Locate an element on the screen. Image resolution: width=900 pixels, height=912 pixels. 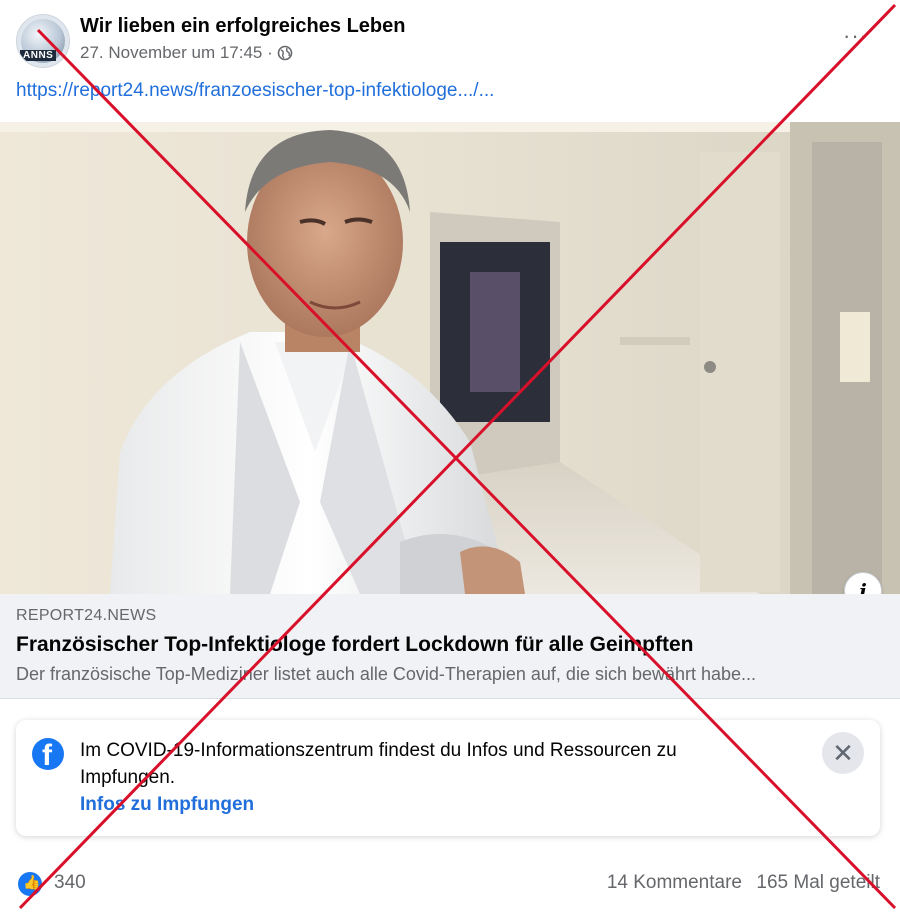
globe-icon is located at coordinates (285, 53).